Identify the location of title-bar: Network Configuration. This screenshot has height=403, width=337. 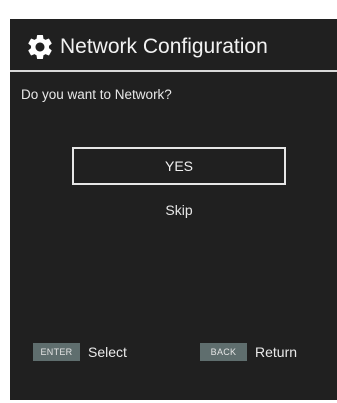
(173, 47).